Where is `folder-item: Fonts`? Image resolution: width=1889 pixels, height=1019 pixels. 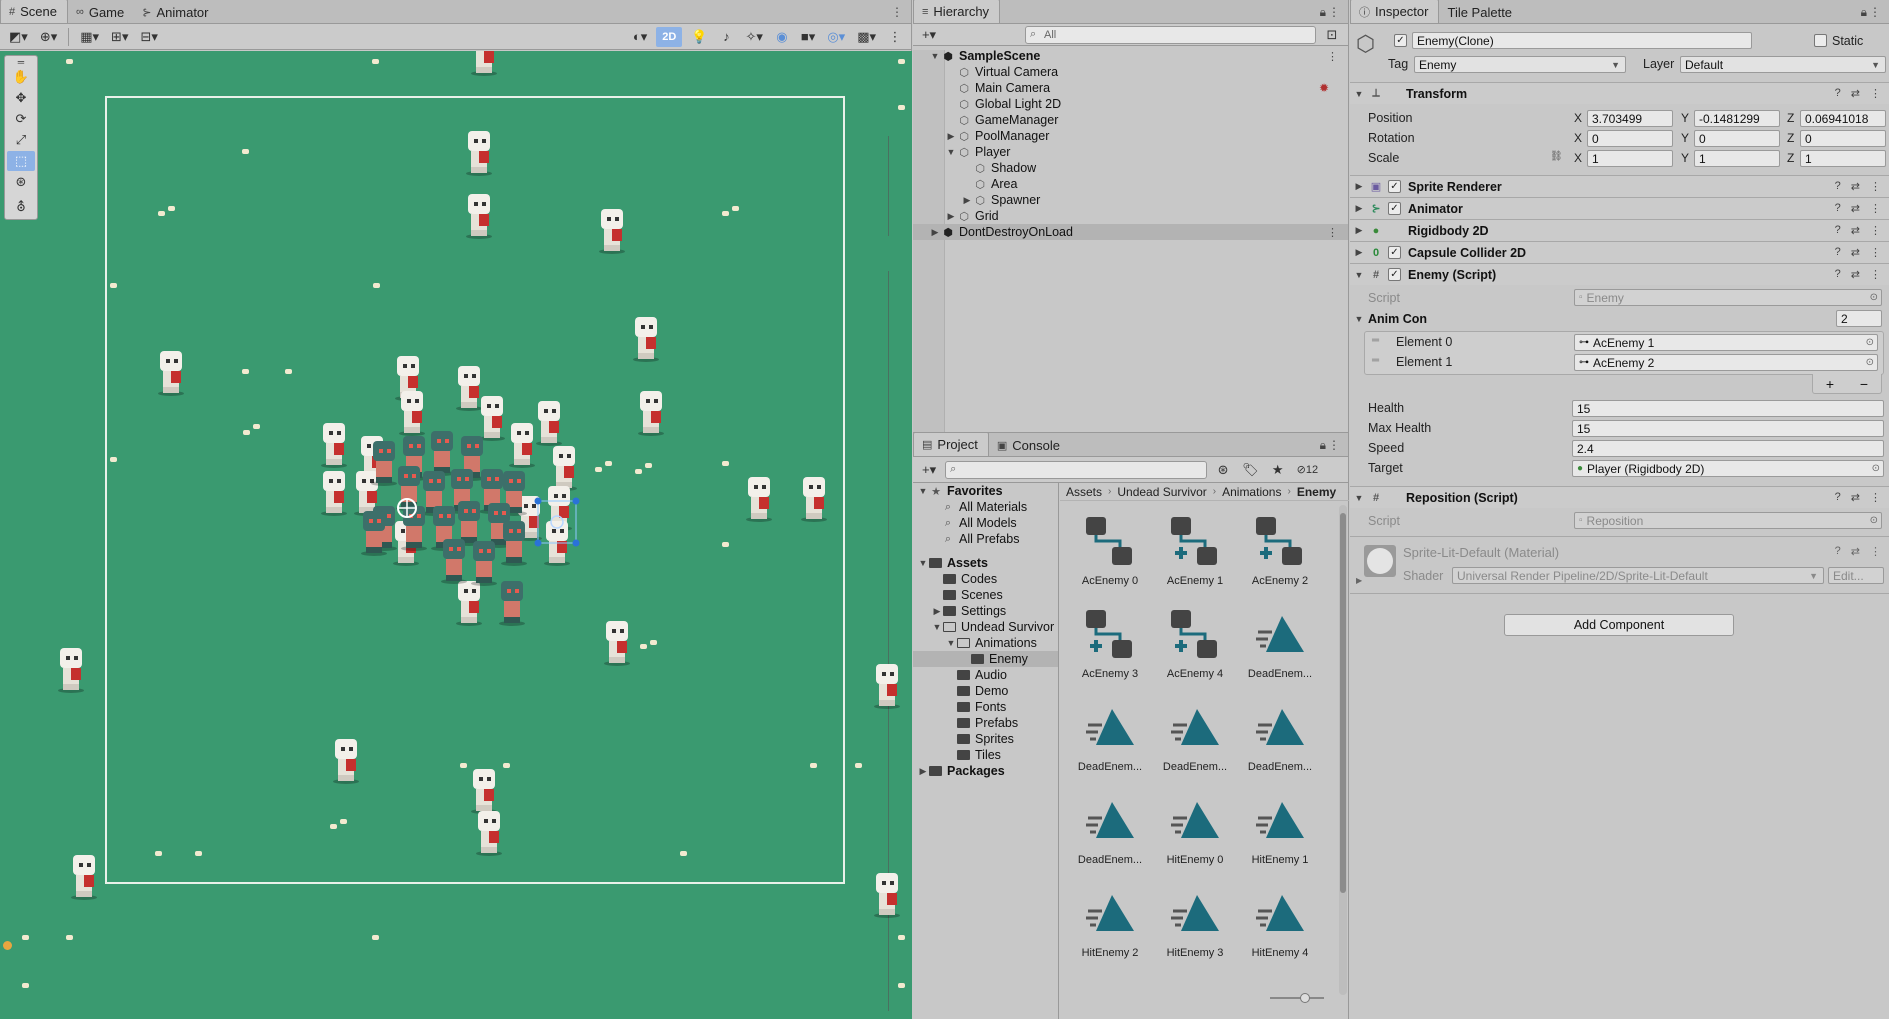
folder-item: Fonts is located at coordinates (985, 707).